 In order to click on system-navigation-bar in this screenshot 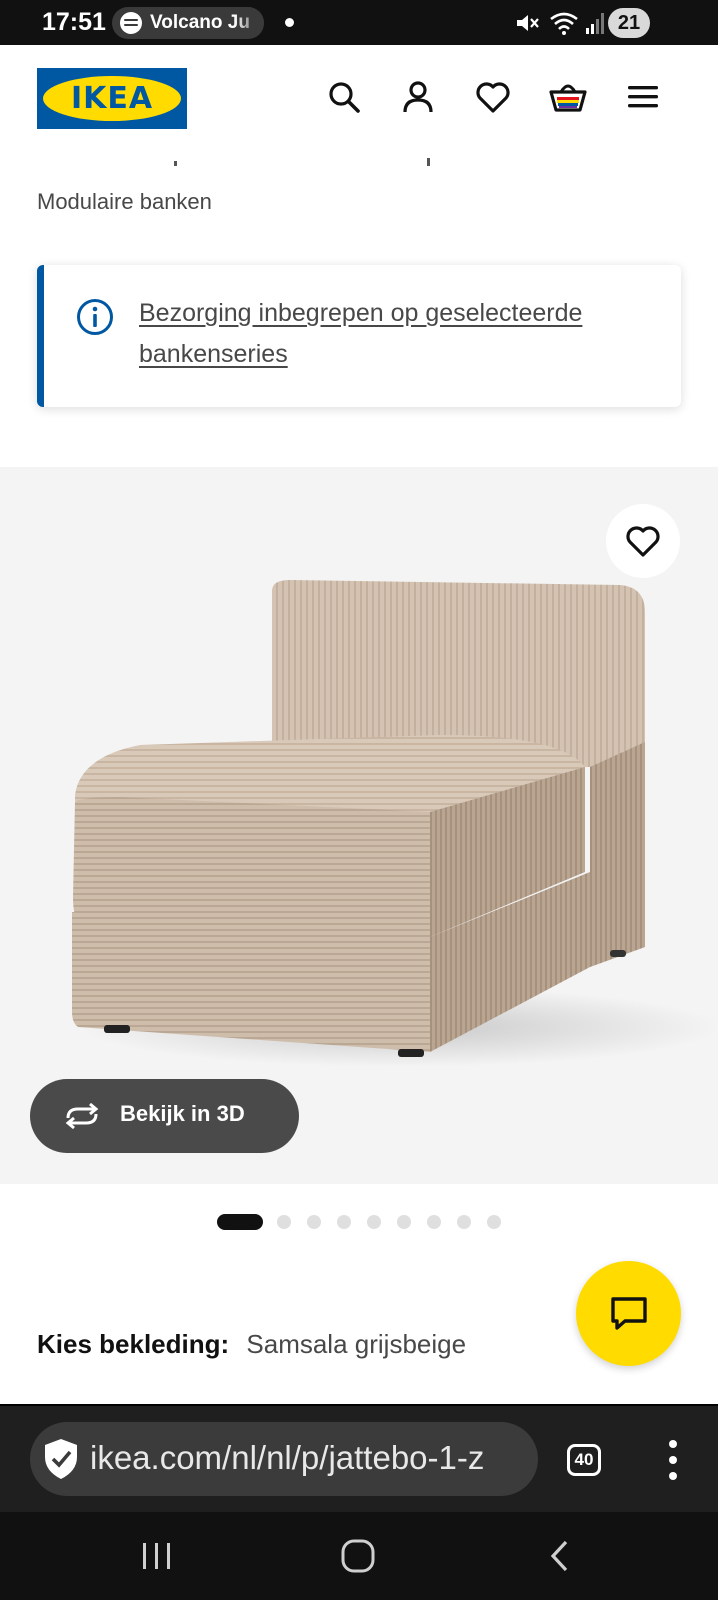, I will do `click(359, 1556)`.